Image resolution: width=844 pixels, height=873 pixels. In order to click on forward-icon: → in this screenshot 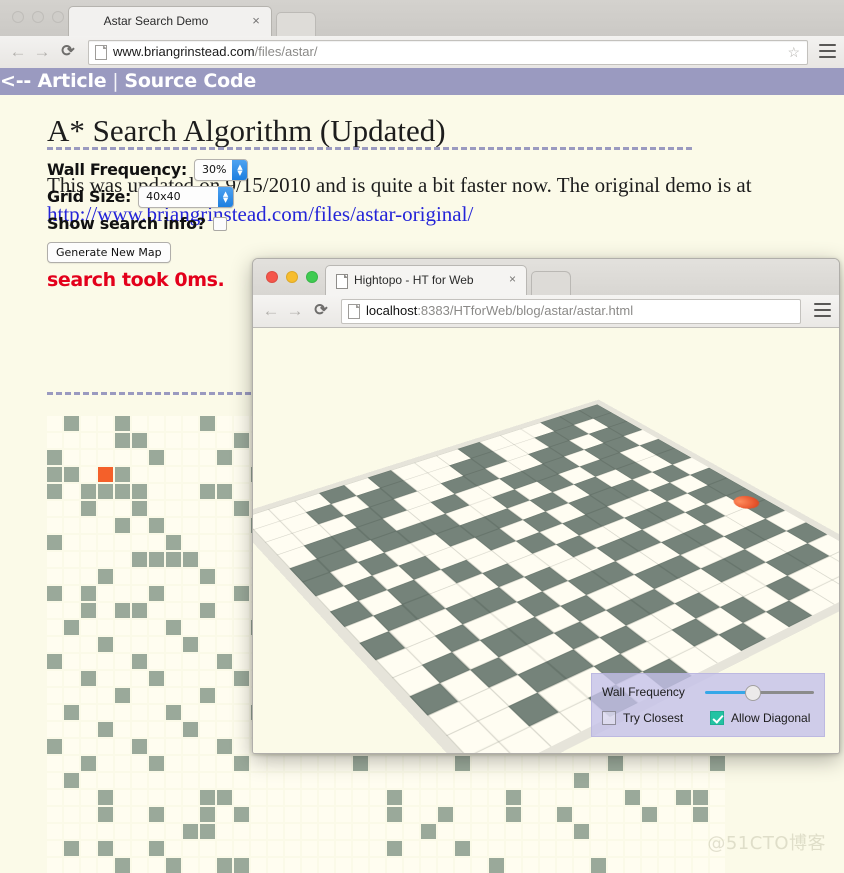, I will do `click(295, 311)`.